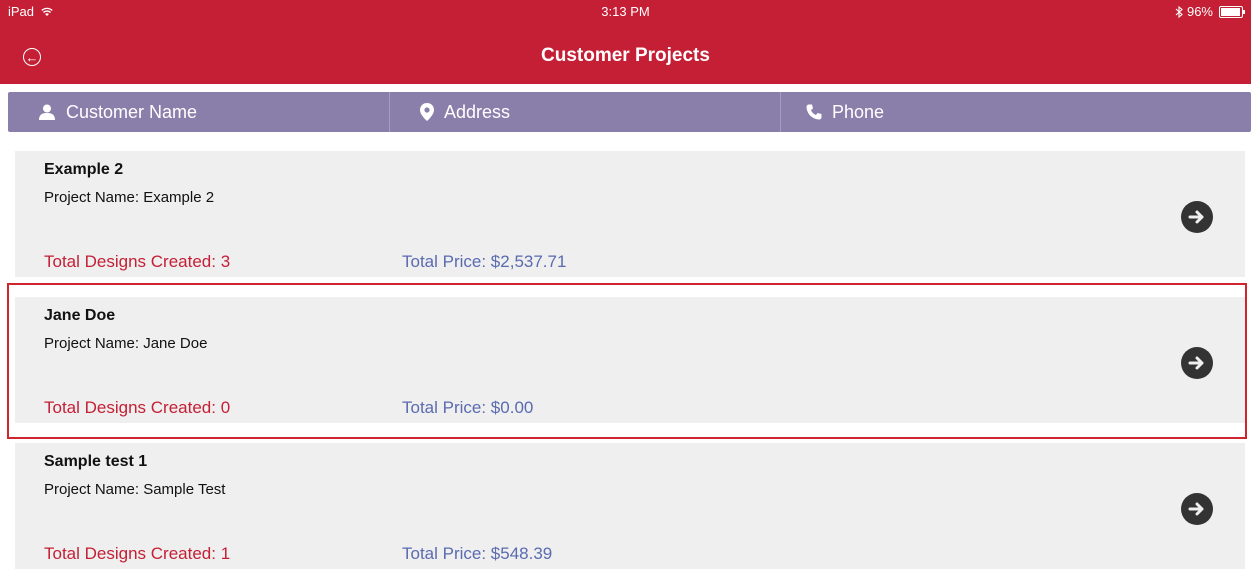 Image resolution: width=1251 pixels, height=569 pixels. Describe the element at coordinates (1232, 11) in the screenshot. I see `battery-icon` at that location.